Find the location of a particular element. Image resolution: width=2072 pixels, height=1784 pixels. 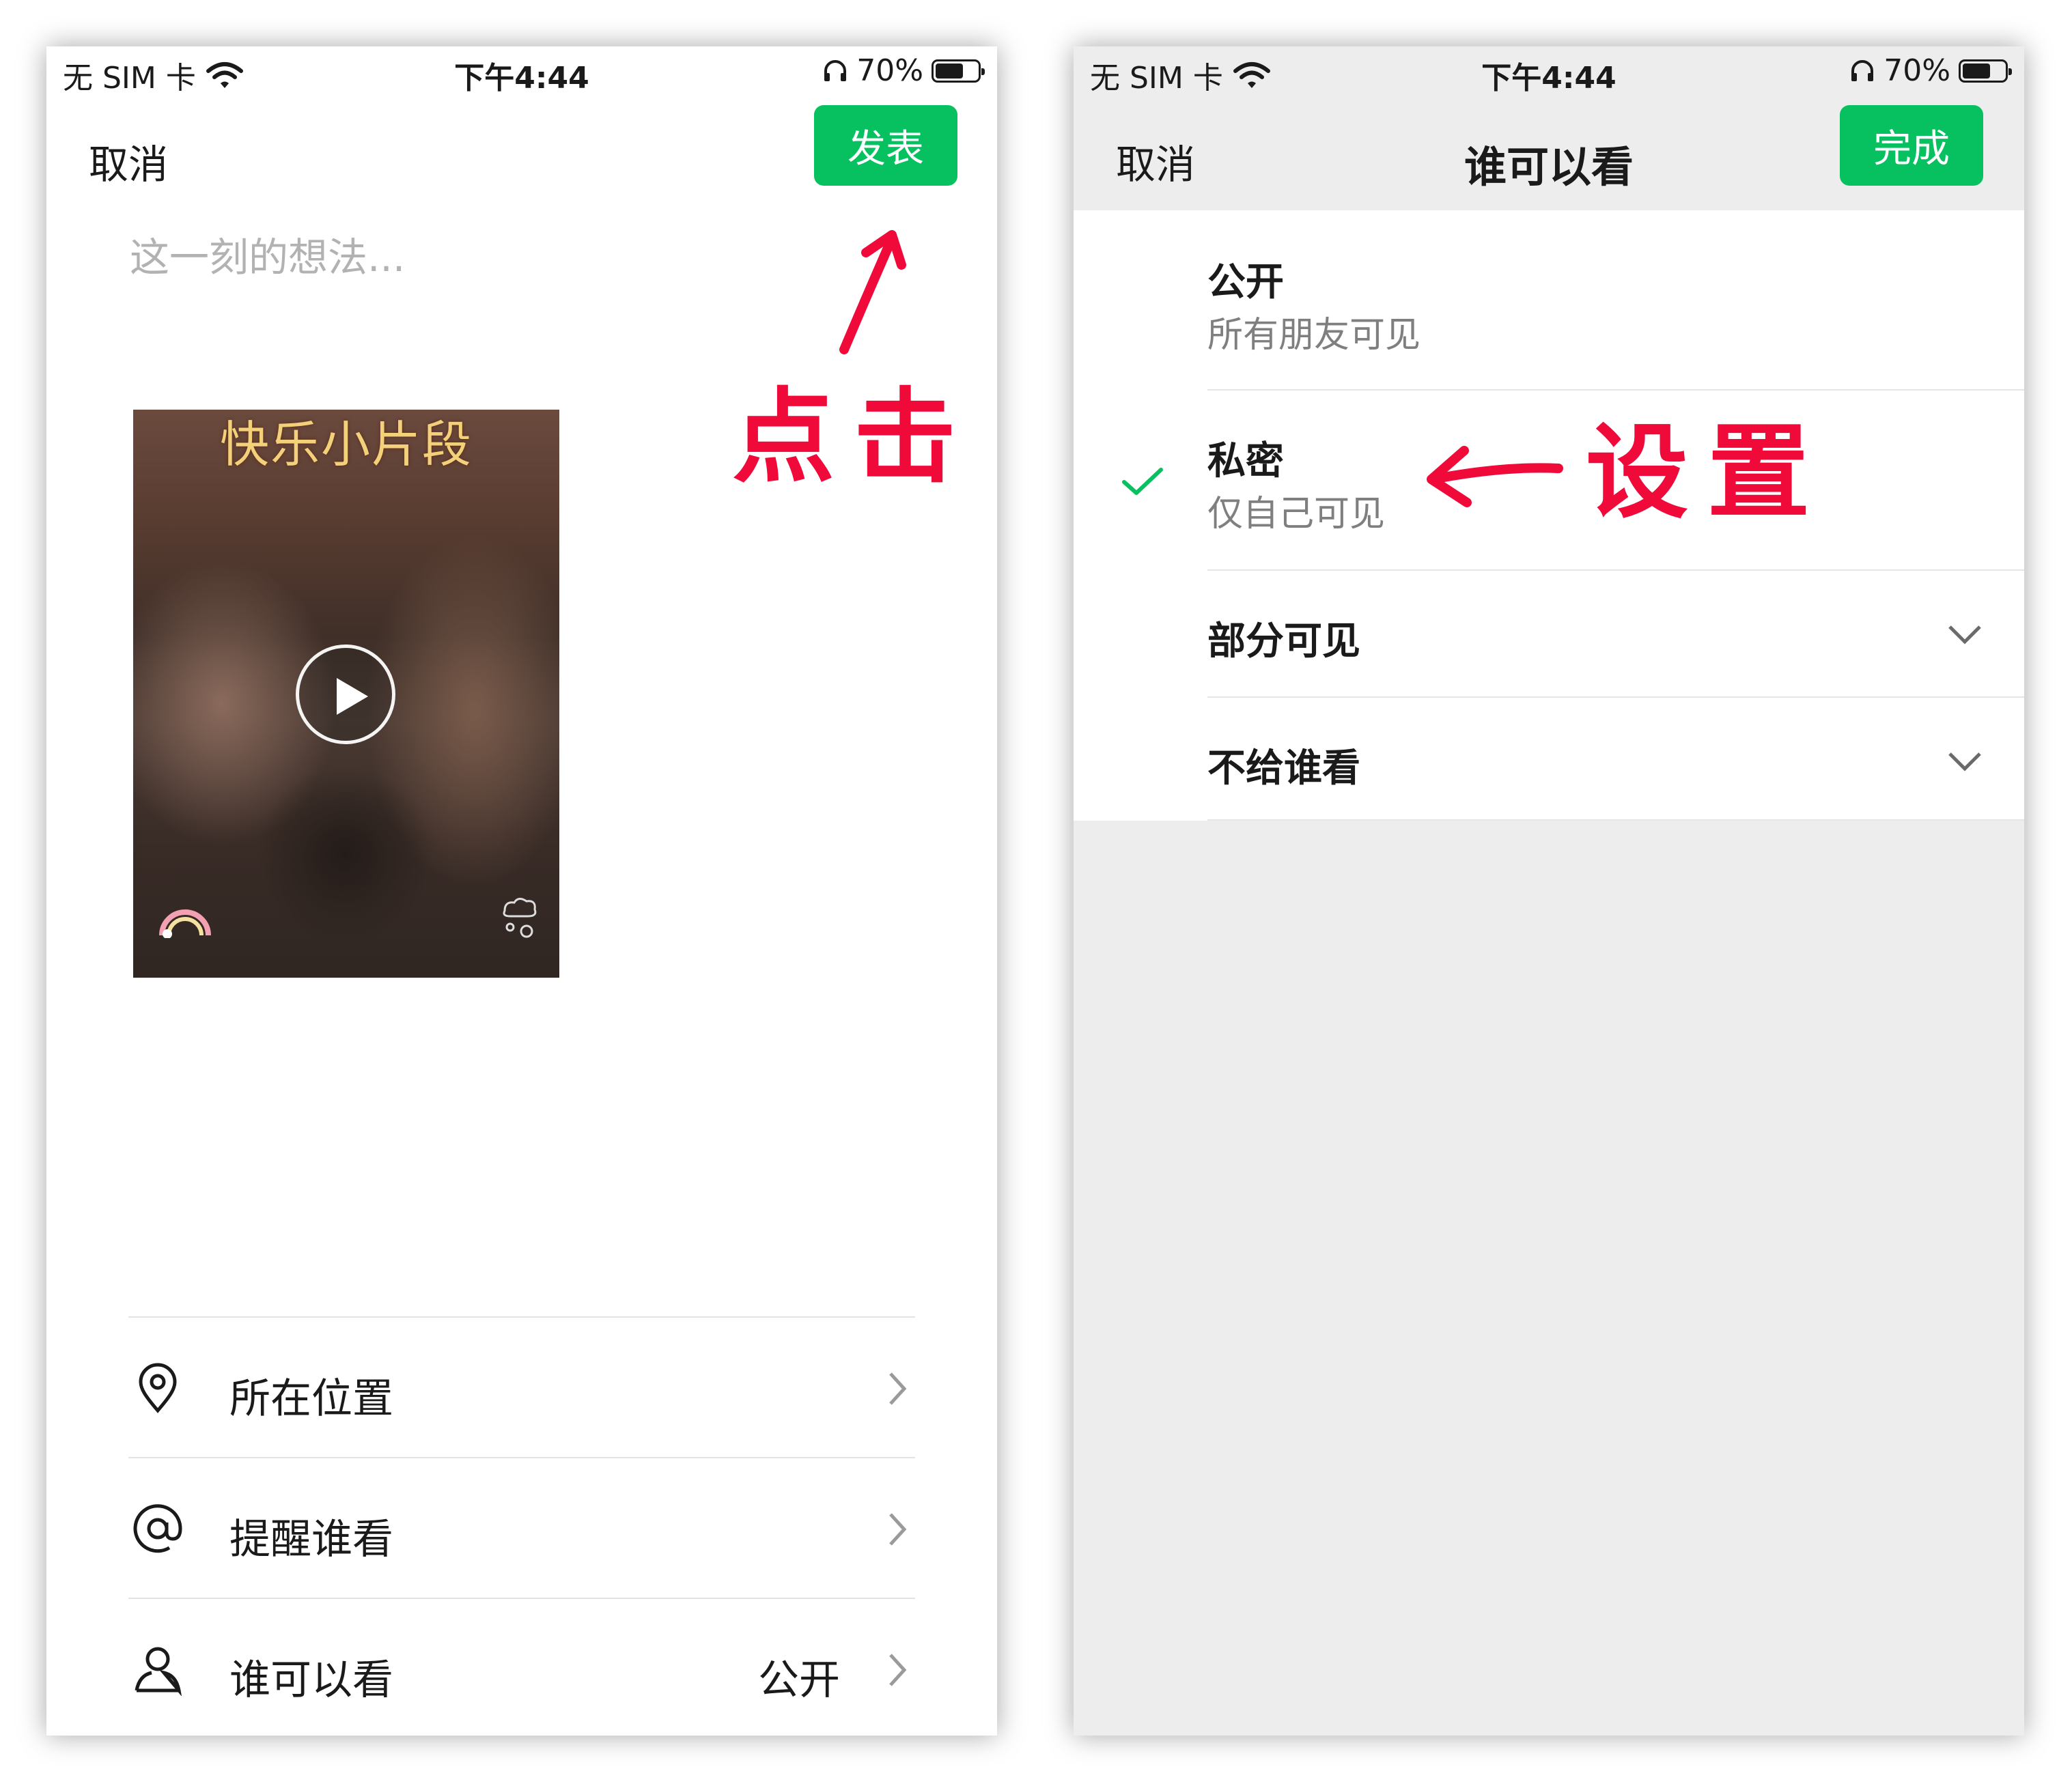

person-icon is located at coordinates (158, 1671).